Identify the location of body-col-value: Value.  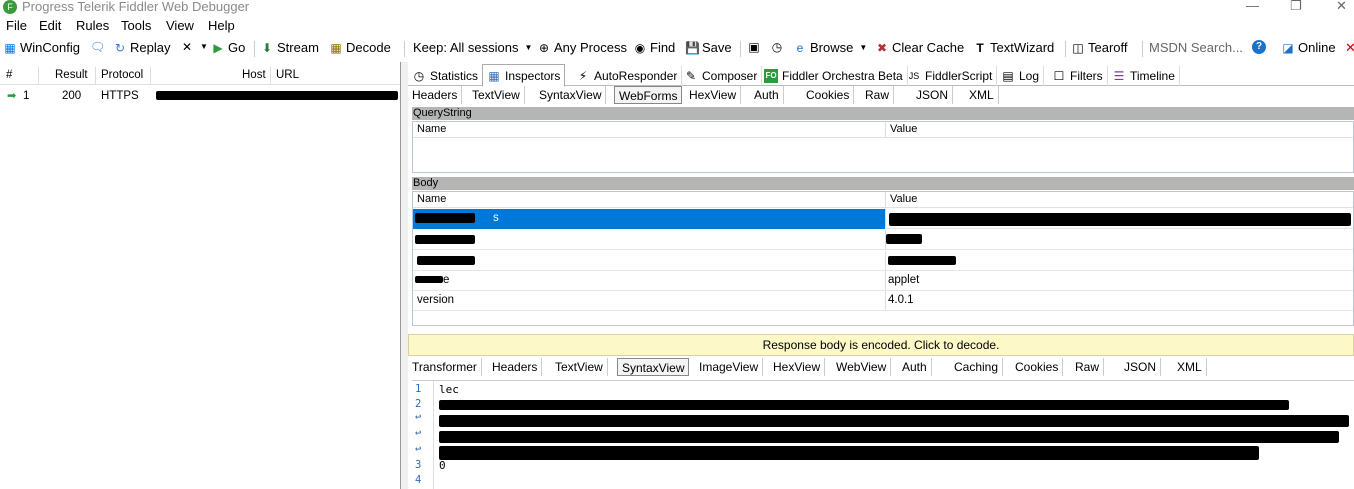
(903, 199).